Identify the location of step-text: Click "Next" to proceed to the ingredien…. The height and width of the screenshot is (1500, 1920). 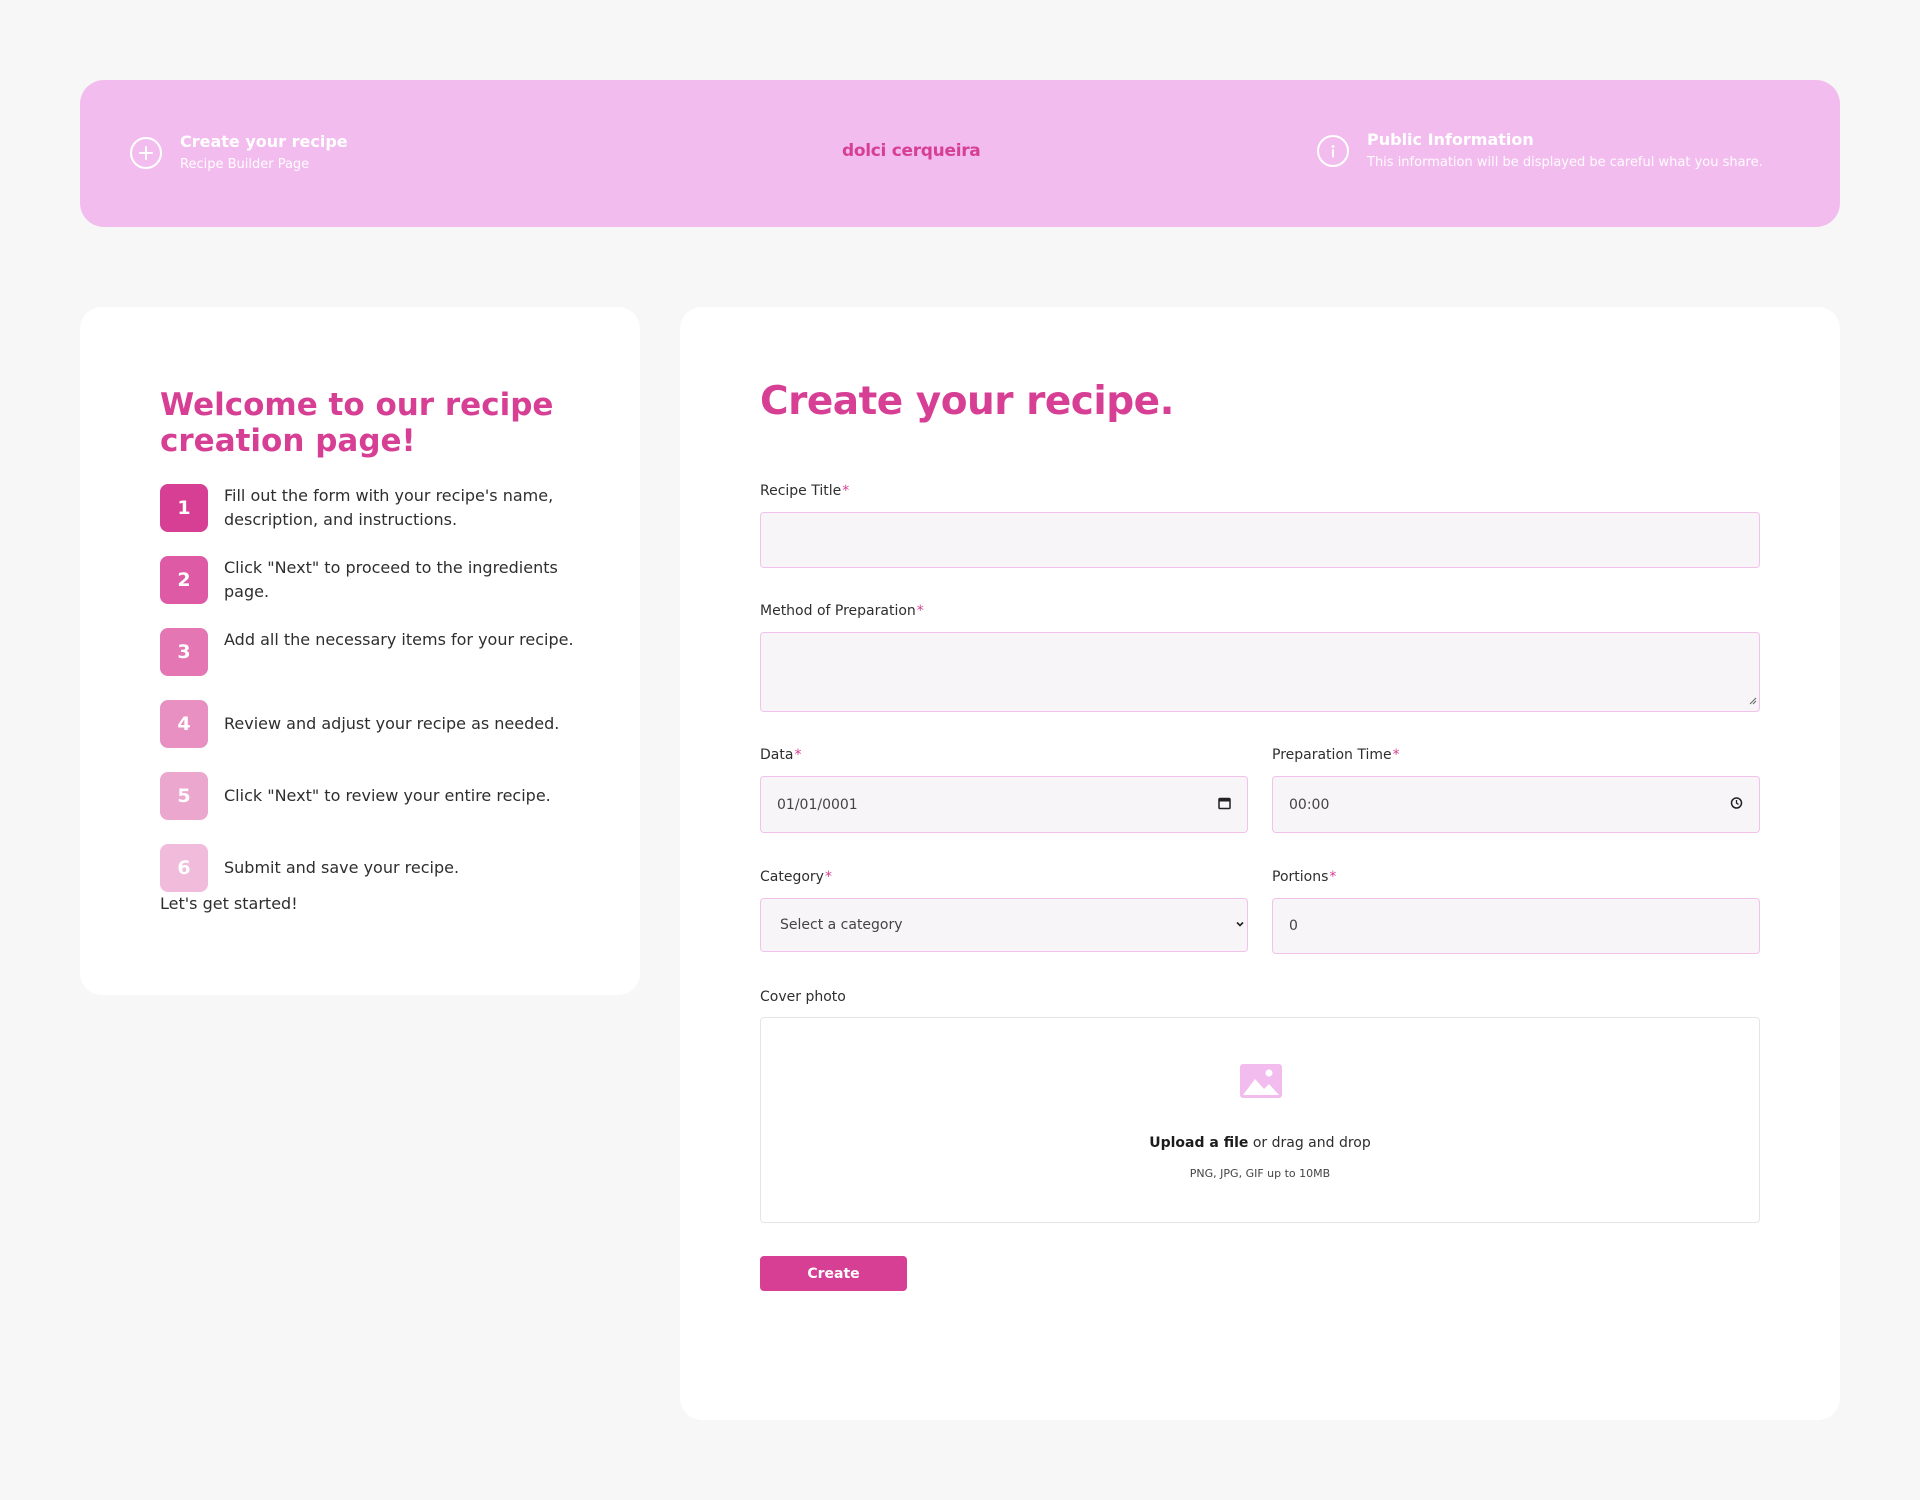
(391, 579).